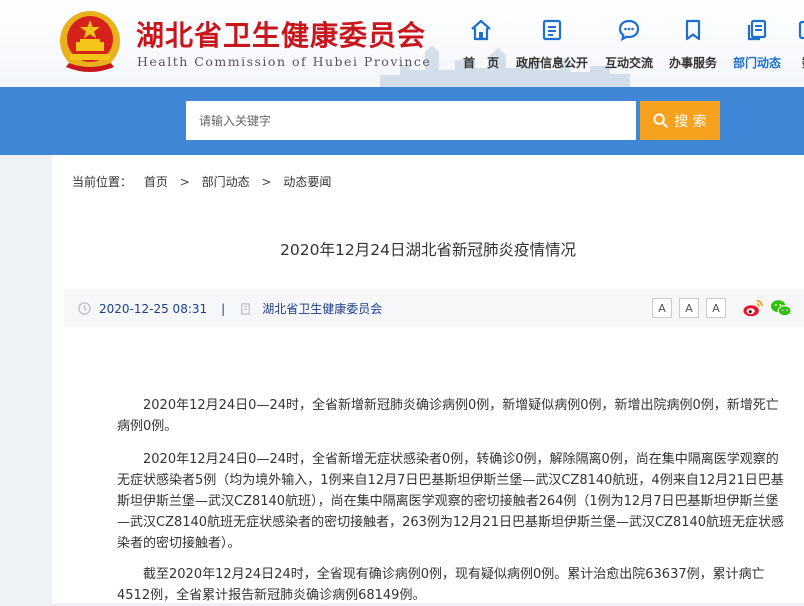 This screenshot has height=606, width=804. What do you see at coordinates (552, 63) in the screenshot?
I see `nav-government-info-label: 政府信息公开` at bounding box center [552, 63].